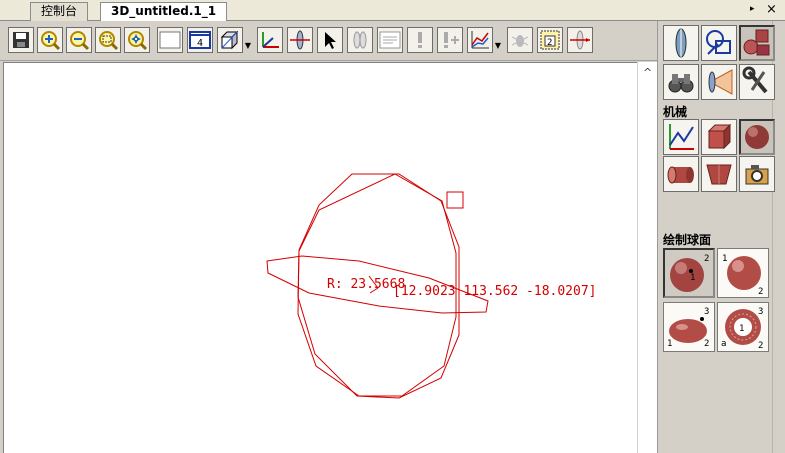  I want to click on close-tab-icon: ×, so click(771, 9).